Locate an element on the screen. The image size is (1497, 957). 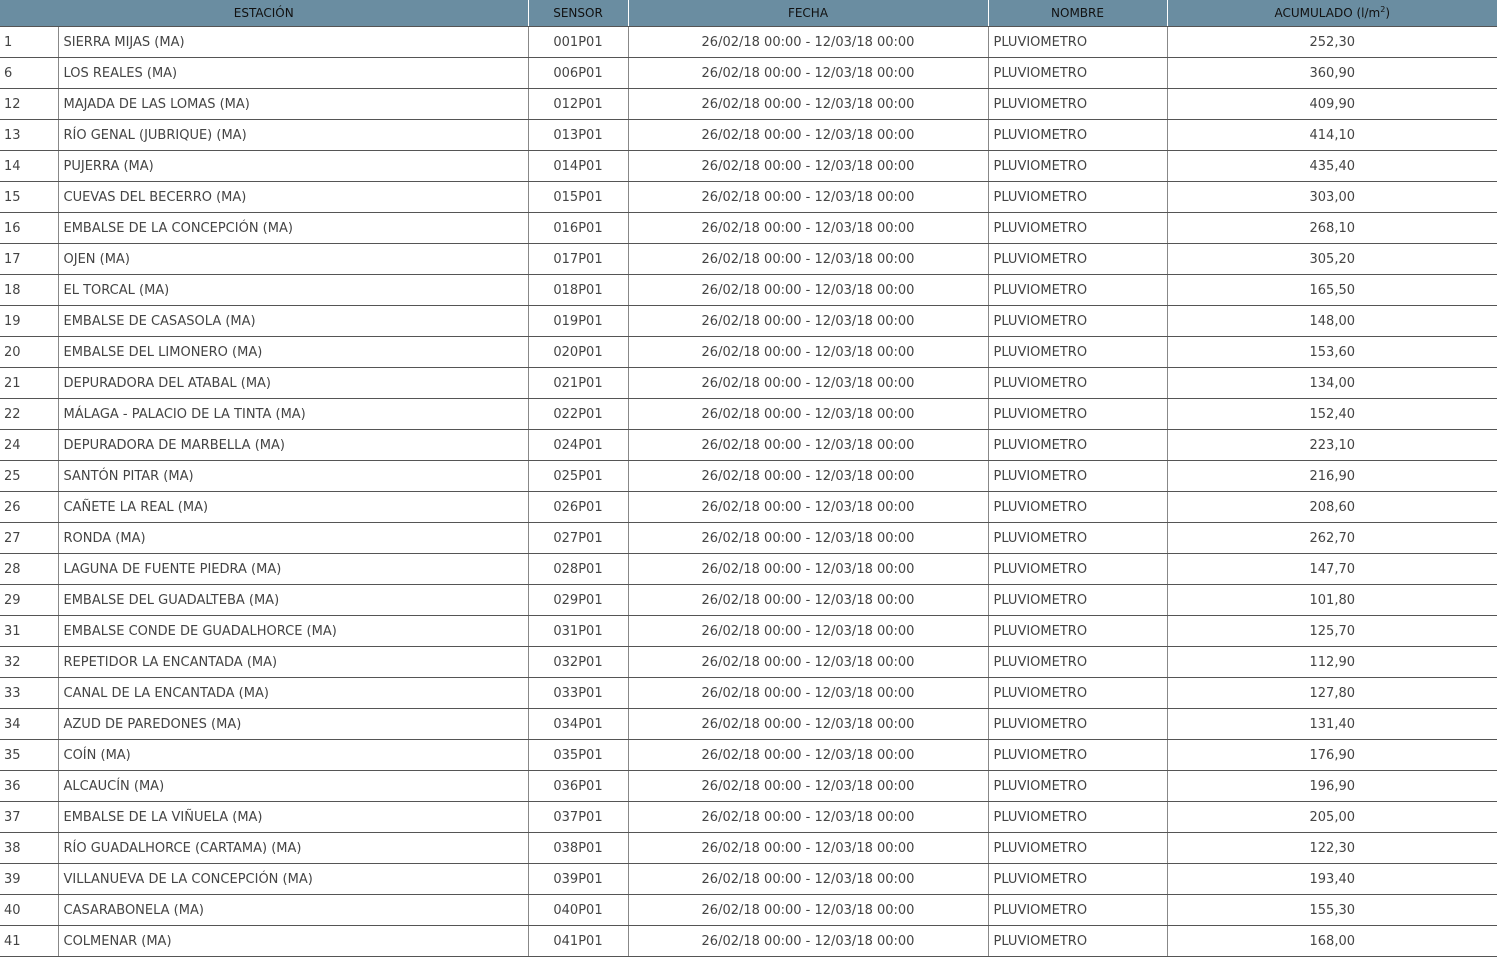
cell-acumulado: 193,40 is located at coordinates (1332, 879).